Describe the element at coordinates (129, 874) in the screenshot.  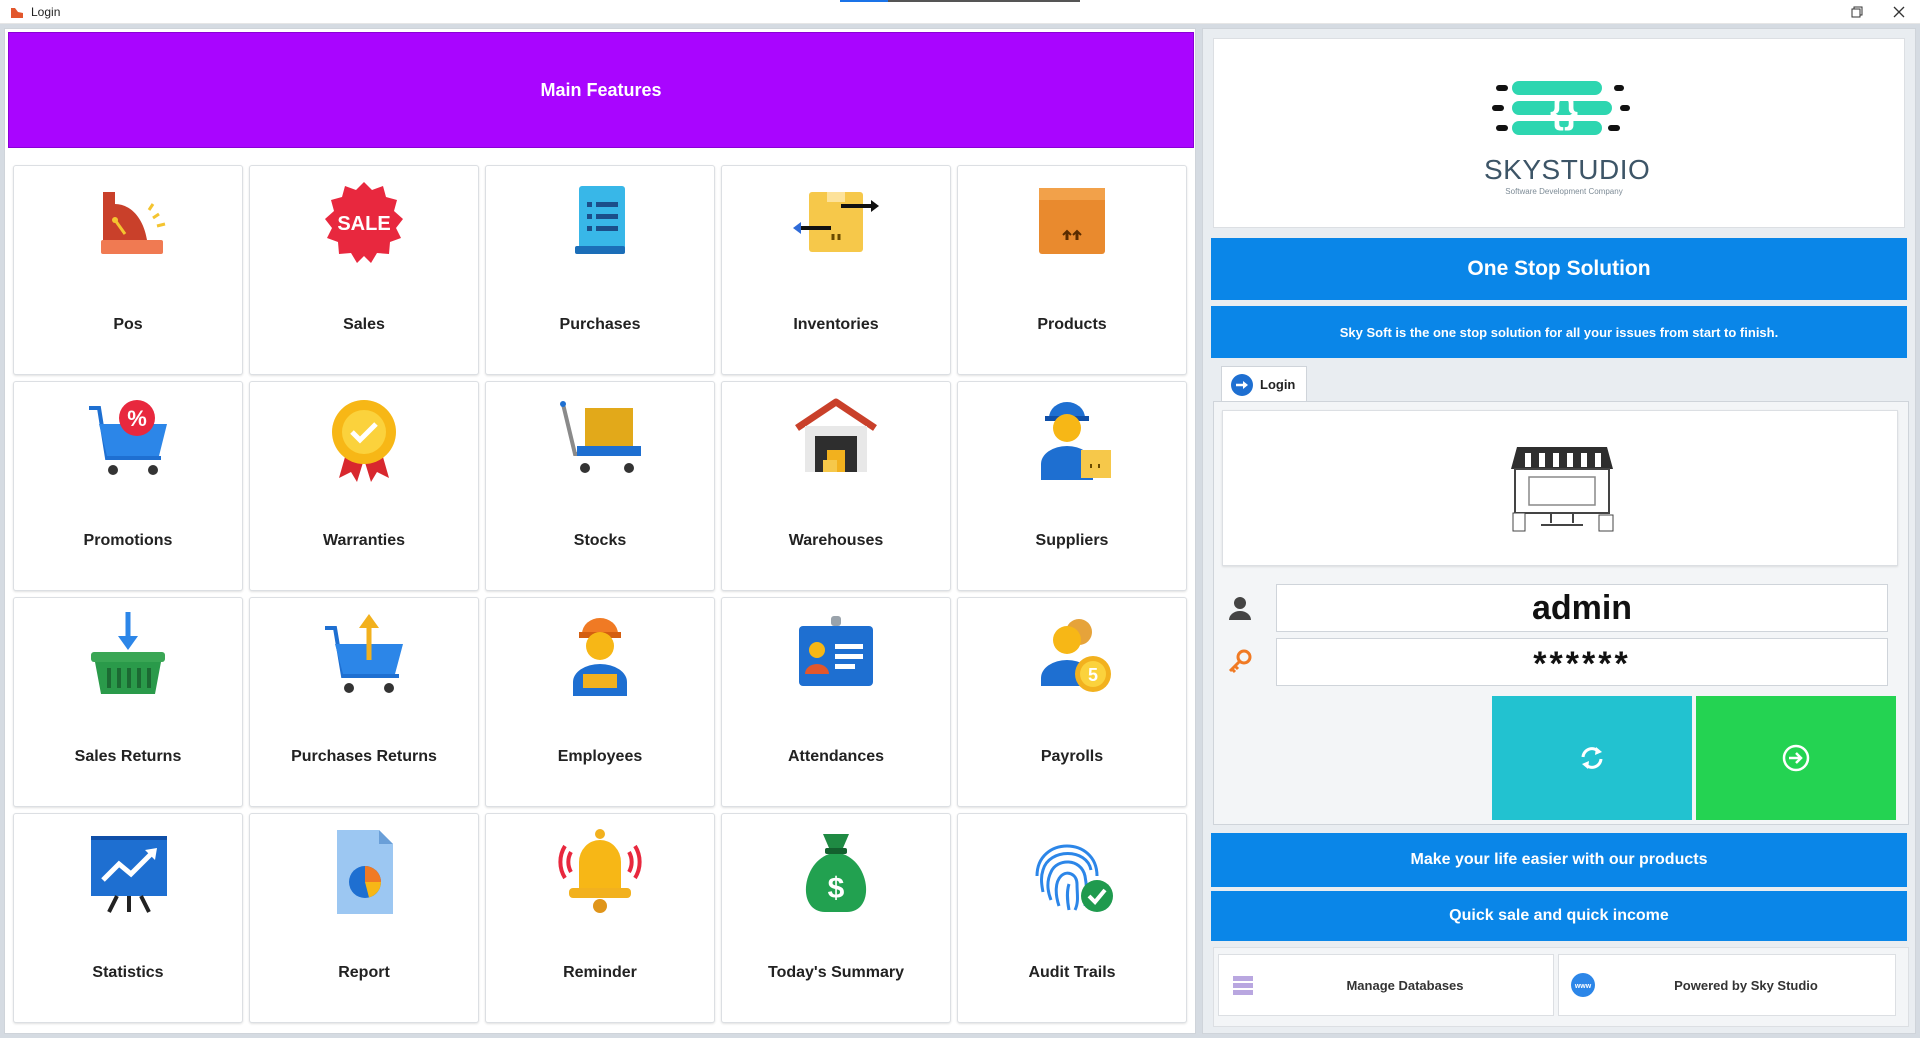
I see `chart-board-icon` at that location.